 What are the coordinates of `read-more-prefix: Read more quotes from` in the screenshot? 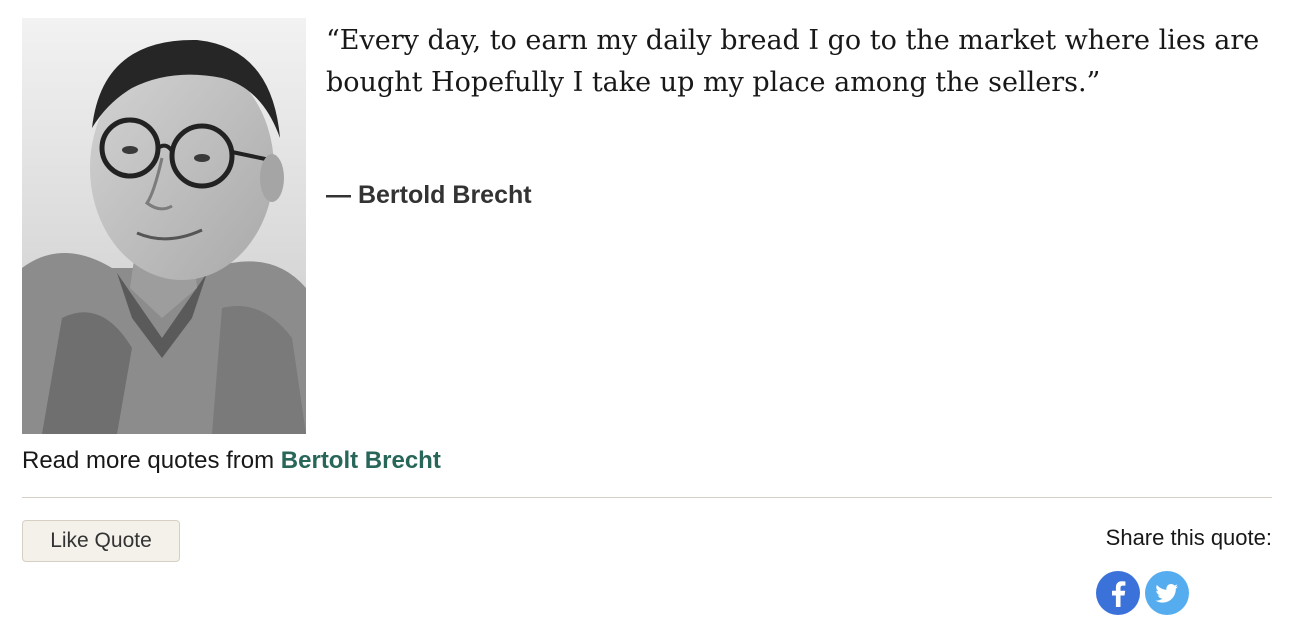 It's located at (151, 460).